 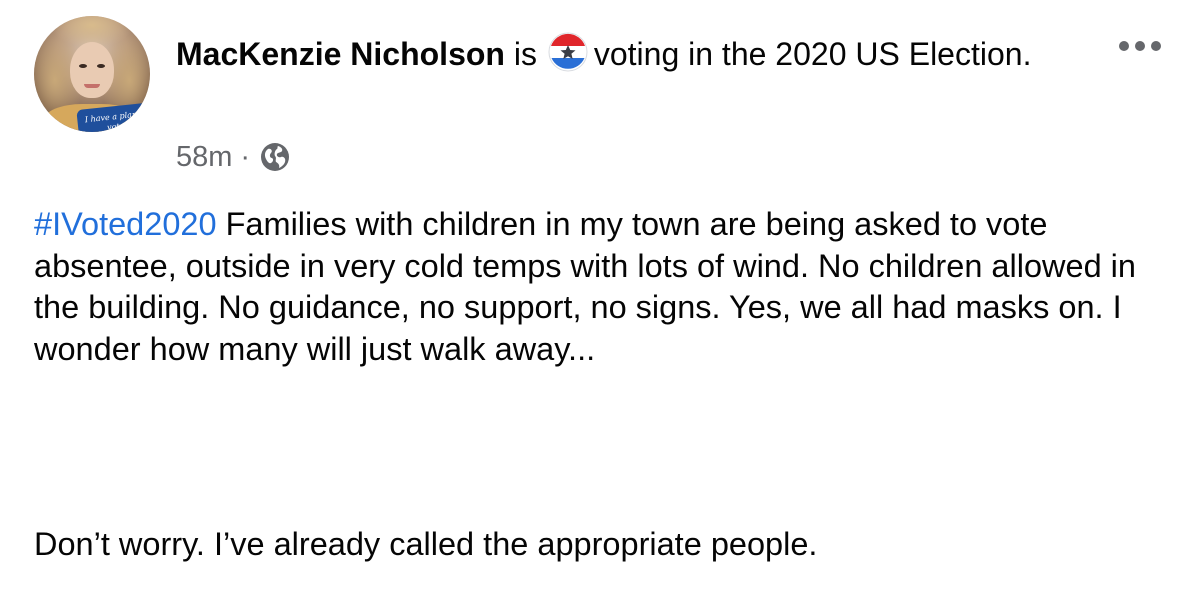 I want to click on activity-text: voting in the 2020 US Election., so click(x=813, y=54).